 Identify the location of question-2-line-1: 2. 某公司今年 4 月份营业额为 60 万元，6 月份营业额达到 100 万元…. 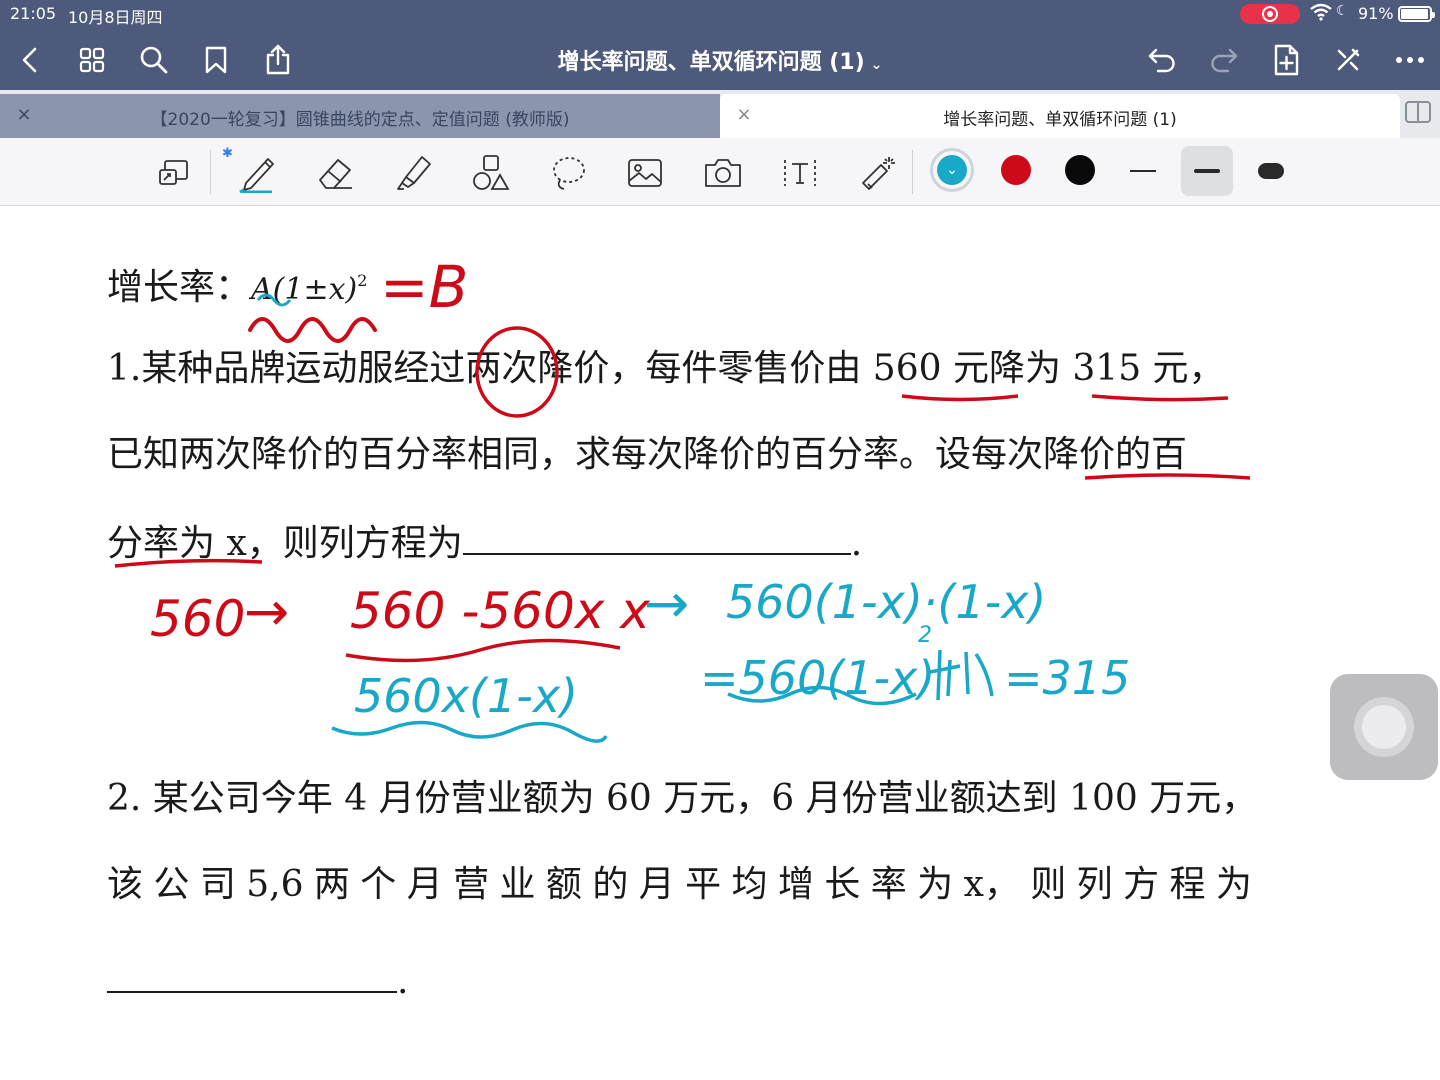
(682, 798).